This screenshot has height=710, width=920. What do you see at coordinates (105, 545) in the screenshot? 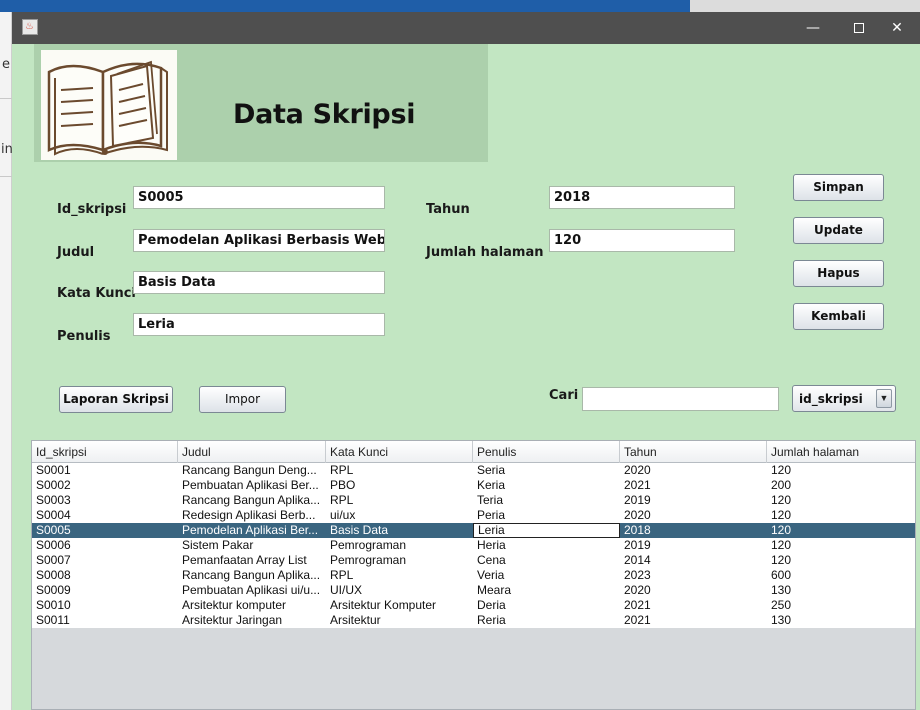
I see `table-cell: S0006` at bounding box center [105, 545].